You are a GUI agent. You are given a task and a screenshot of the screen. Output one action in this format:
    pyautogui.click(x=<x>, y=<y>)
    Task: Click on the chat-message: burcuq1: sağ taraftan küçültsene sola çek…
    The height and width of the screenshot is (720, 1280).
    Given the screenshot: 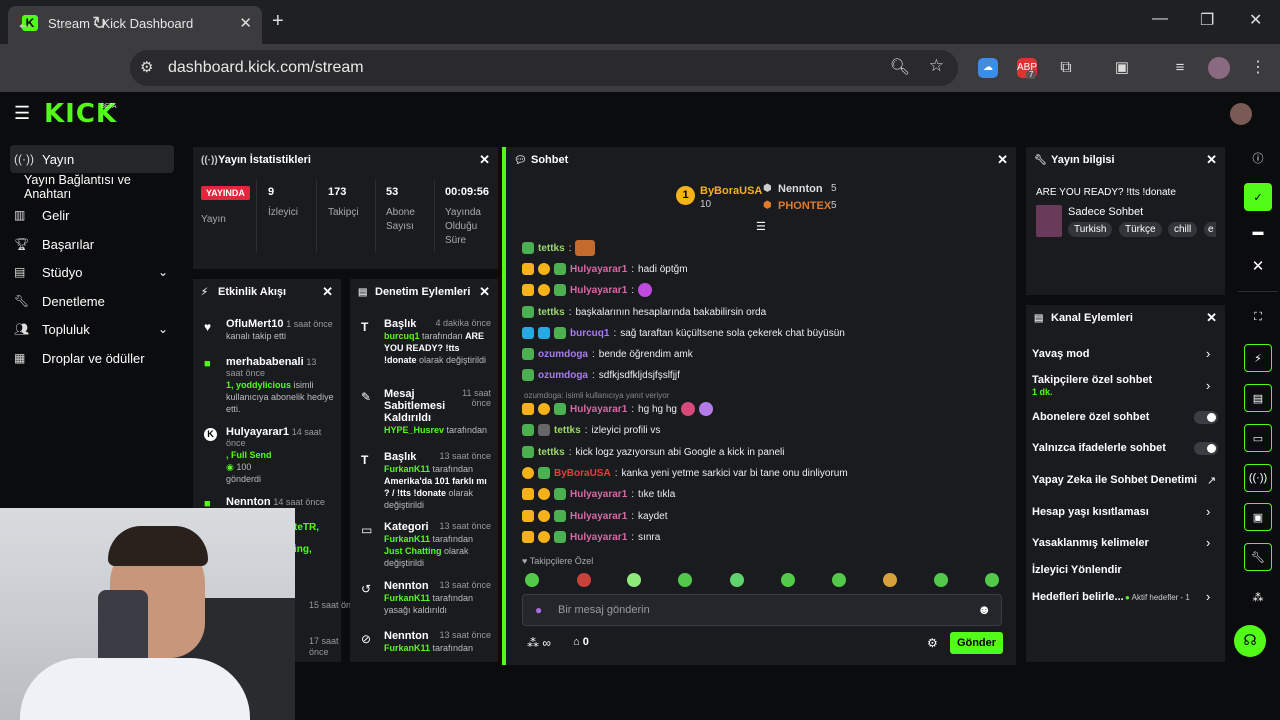 What is the action you would take?
    pyautogui.click(x=683, y=333)
    